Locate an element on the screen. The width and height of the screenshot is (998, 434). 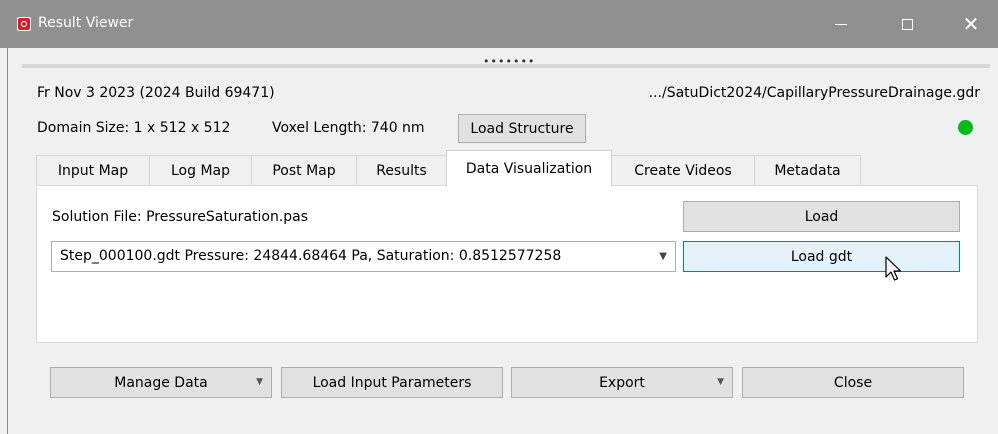
close-window-button: ✕ is located at coordinates (971, 24).